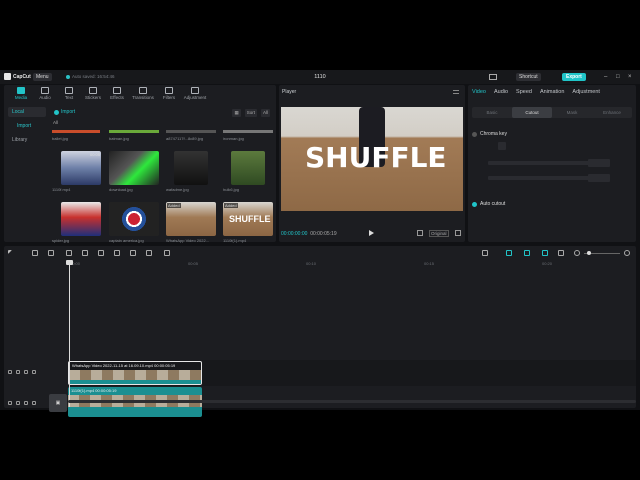 This screenshot has width=640, height=480. I want to click on intensity-slider, so click(543, 163).